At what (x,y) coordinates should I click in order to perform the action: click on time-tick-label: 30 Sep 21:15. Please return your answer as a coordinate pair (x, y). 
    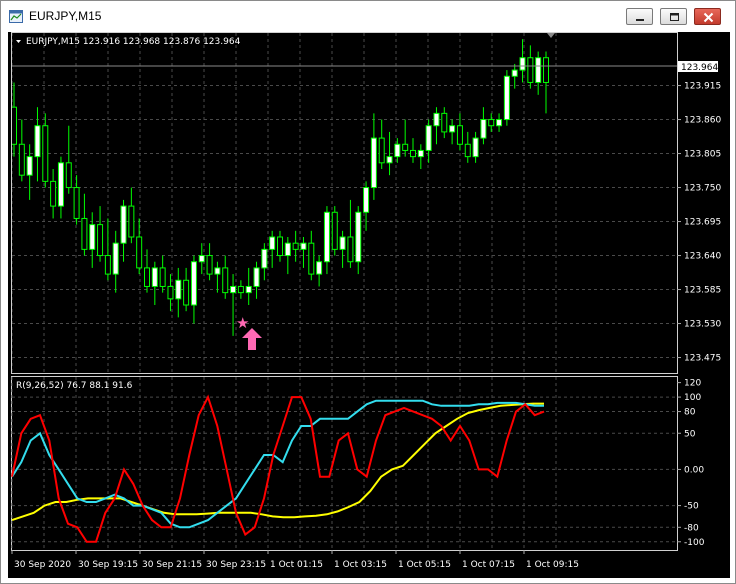
    Looking at the image, I should click on (172, 565).